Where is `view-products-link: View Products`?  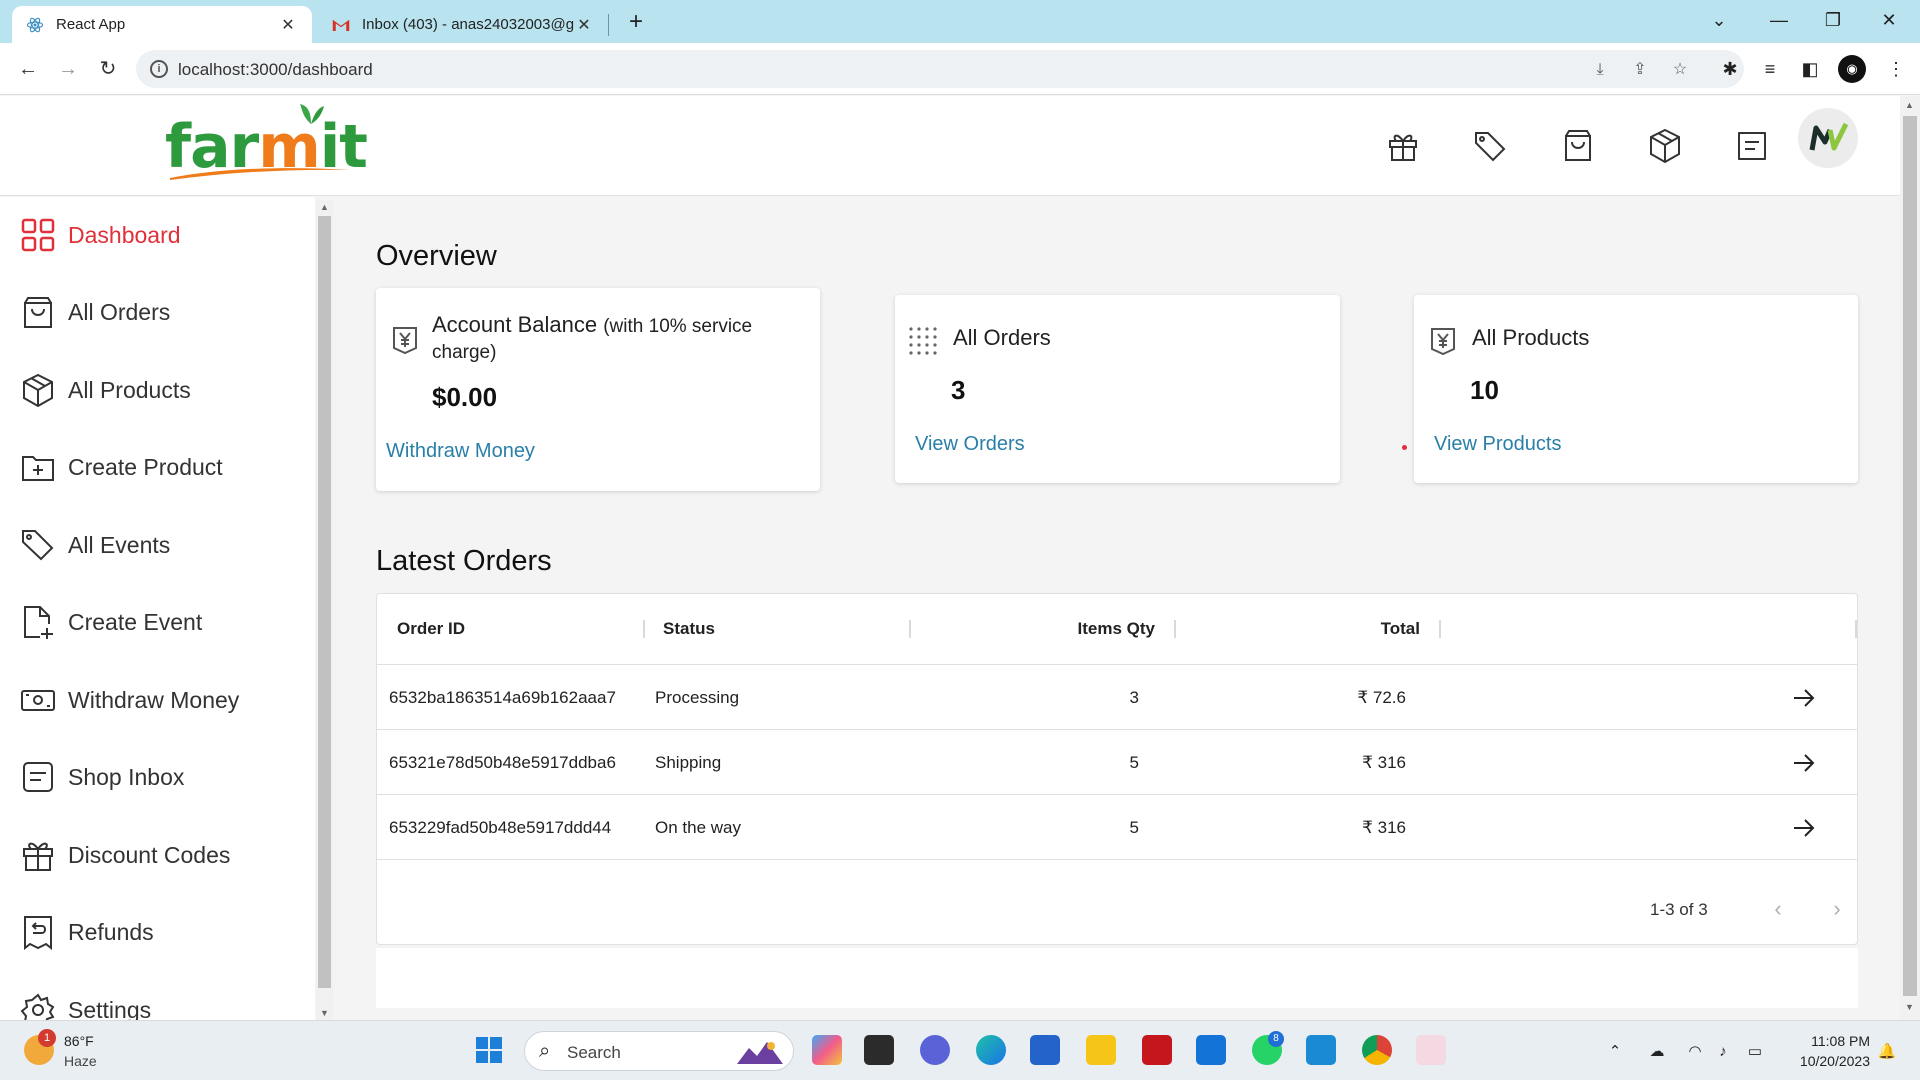 view-products-link: View Products is located at coordinates (1497, 444).